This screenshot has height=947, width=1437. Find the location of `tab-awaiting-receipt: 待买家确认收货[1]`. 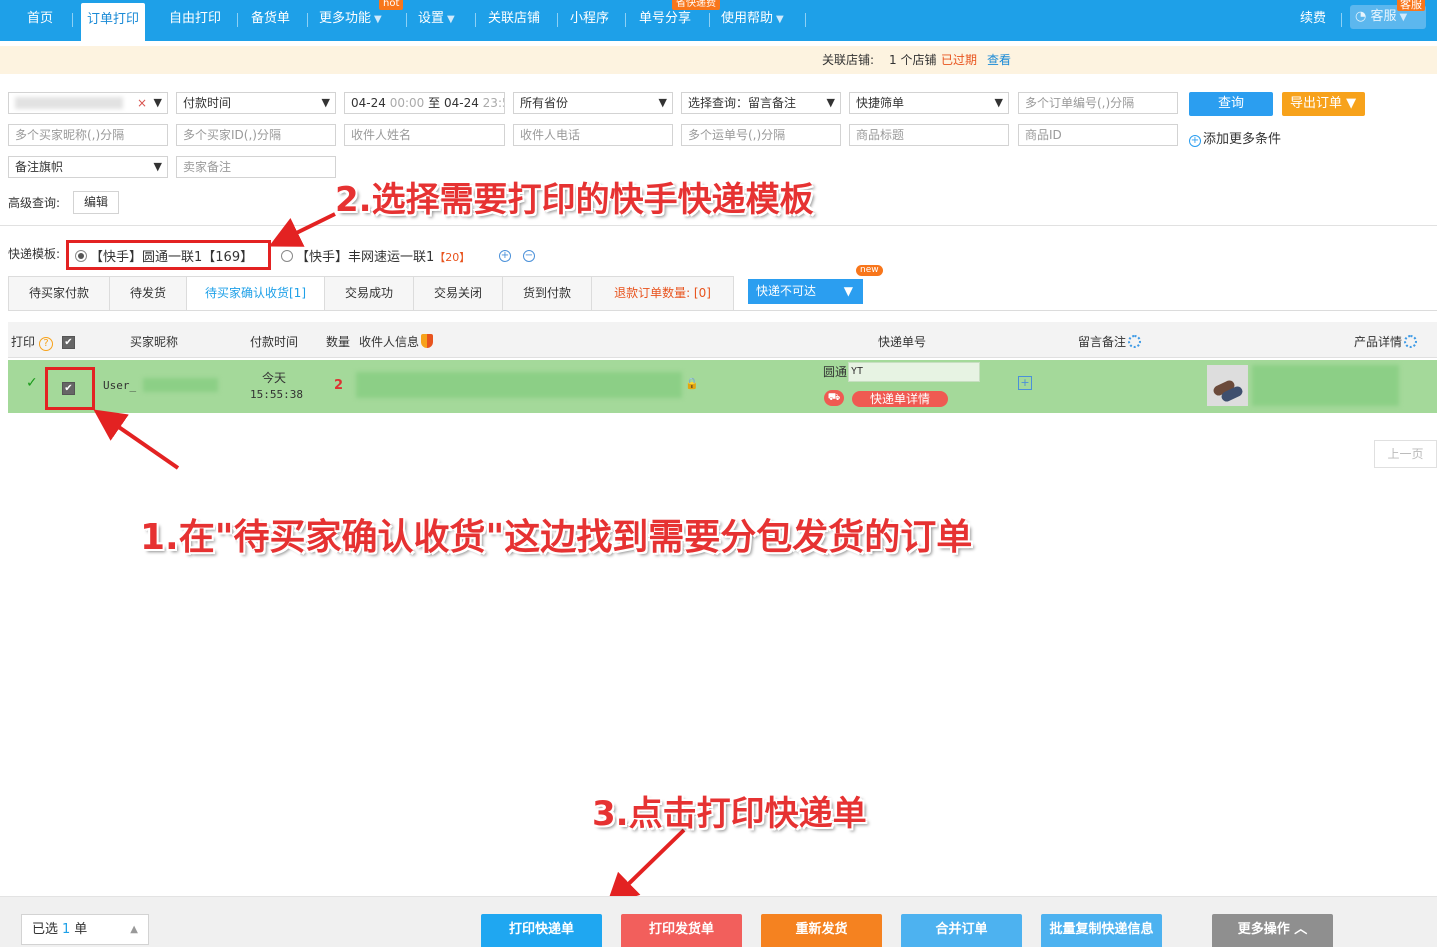

tab-awaiting-receipt: 待买家确认收货[1] is located at coordinates (255, 293).